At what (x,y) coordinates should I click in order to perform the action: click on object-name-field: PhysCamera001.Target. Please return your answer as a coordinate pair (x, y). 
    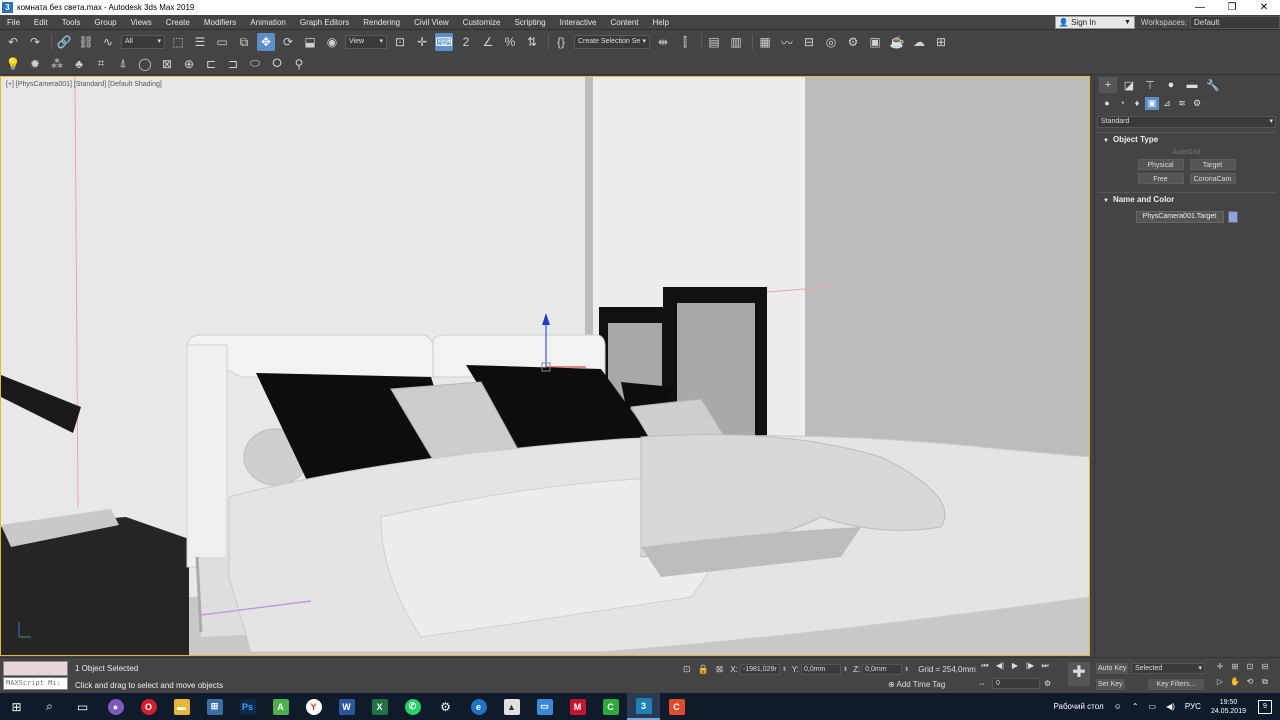
    Looking at the image, I should click on (1179, 217).